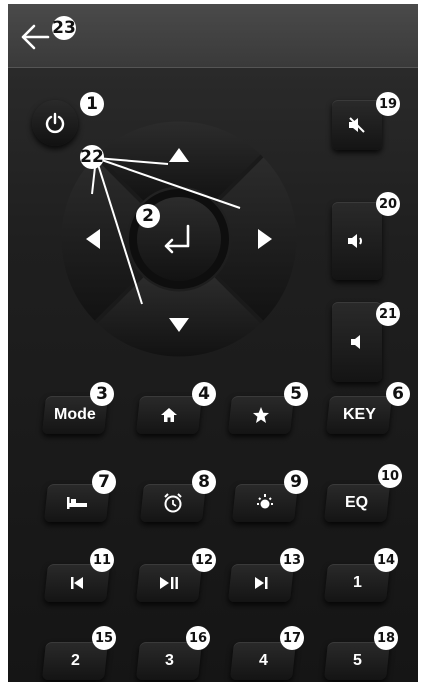 This screenshot has height=685, width=424. I want to click on play-pause-button, so click(169, 583).